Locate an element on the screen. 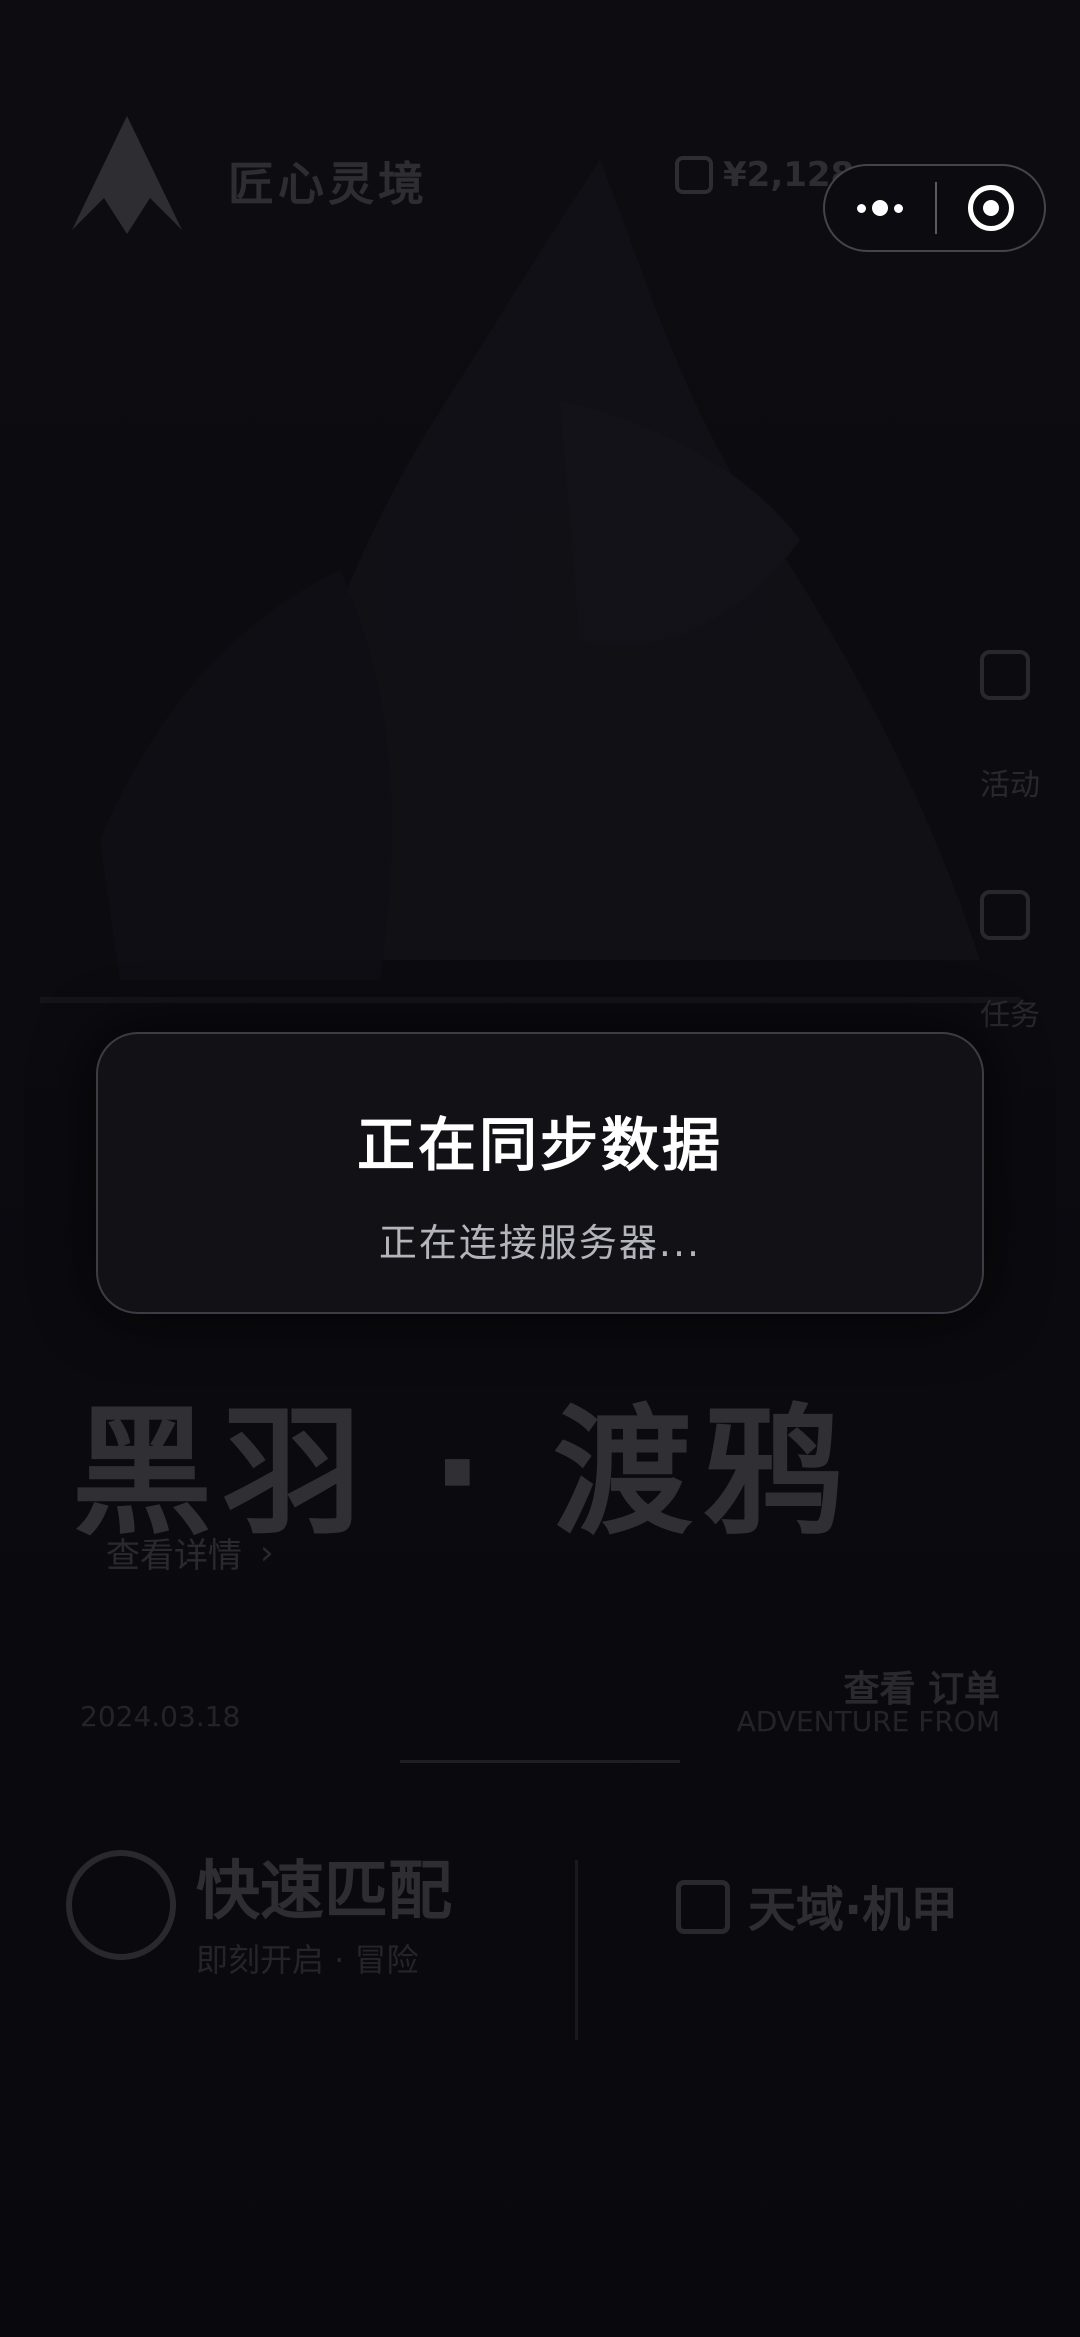  card-subtitle: 即刻开启 · 冒险 is located at coordinates (307, 1960).